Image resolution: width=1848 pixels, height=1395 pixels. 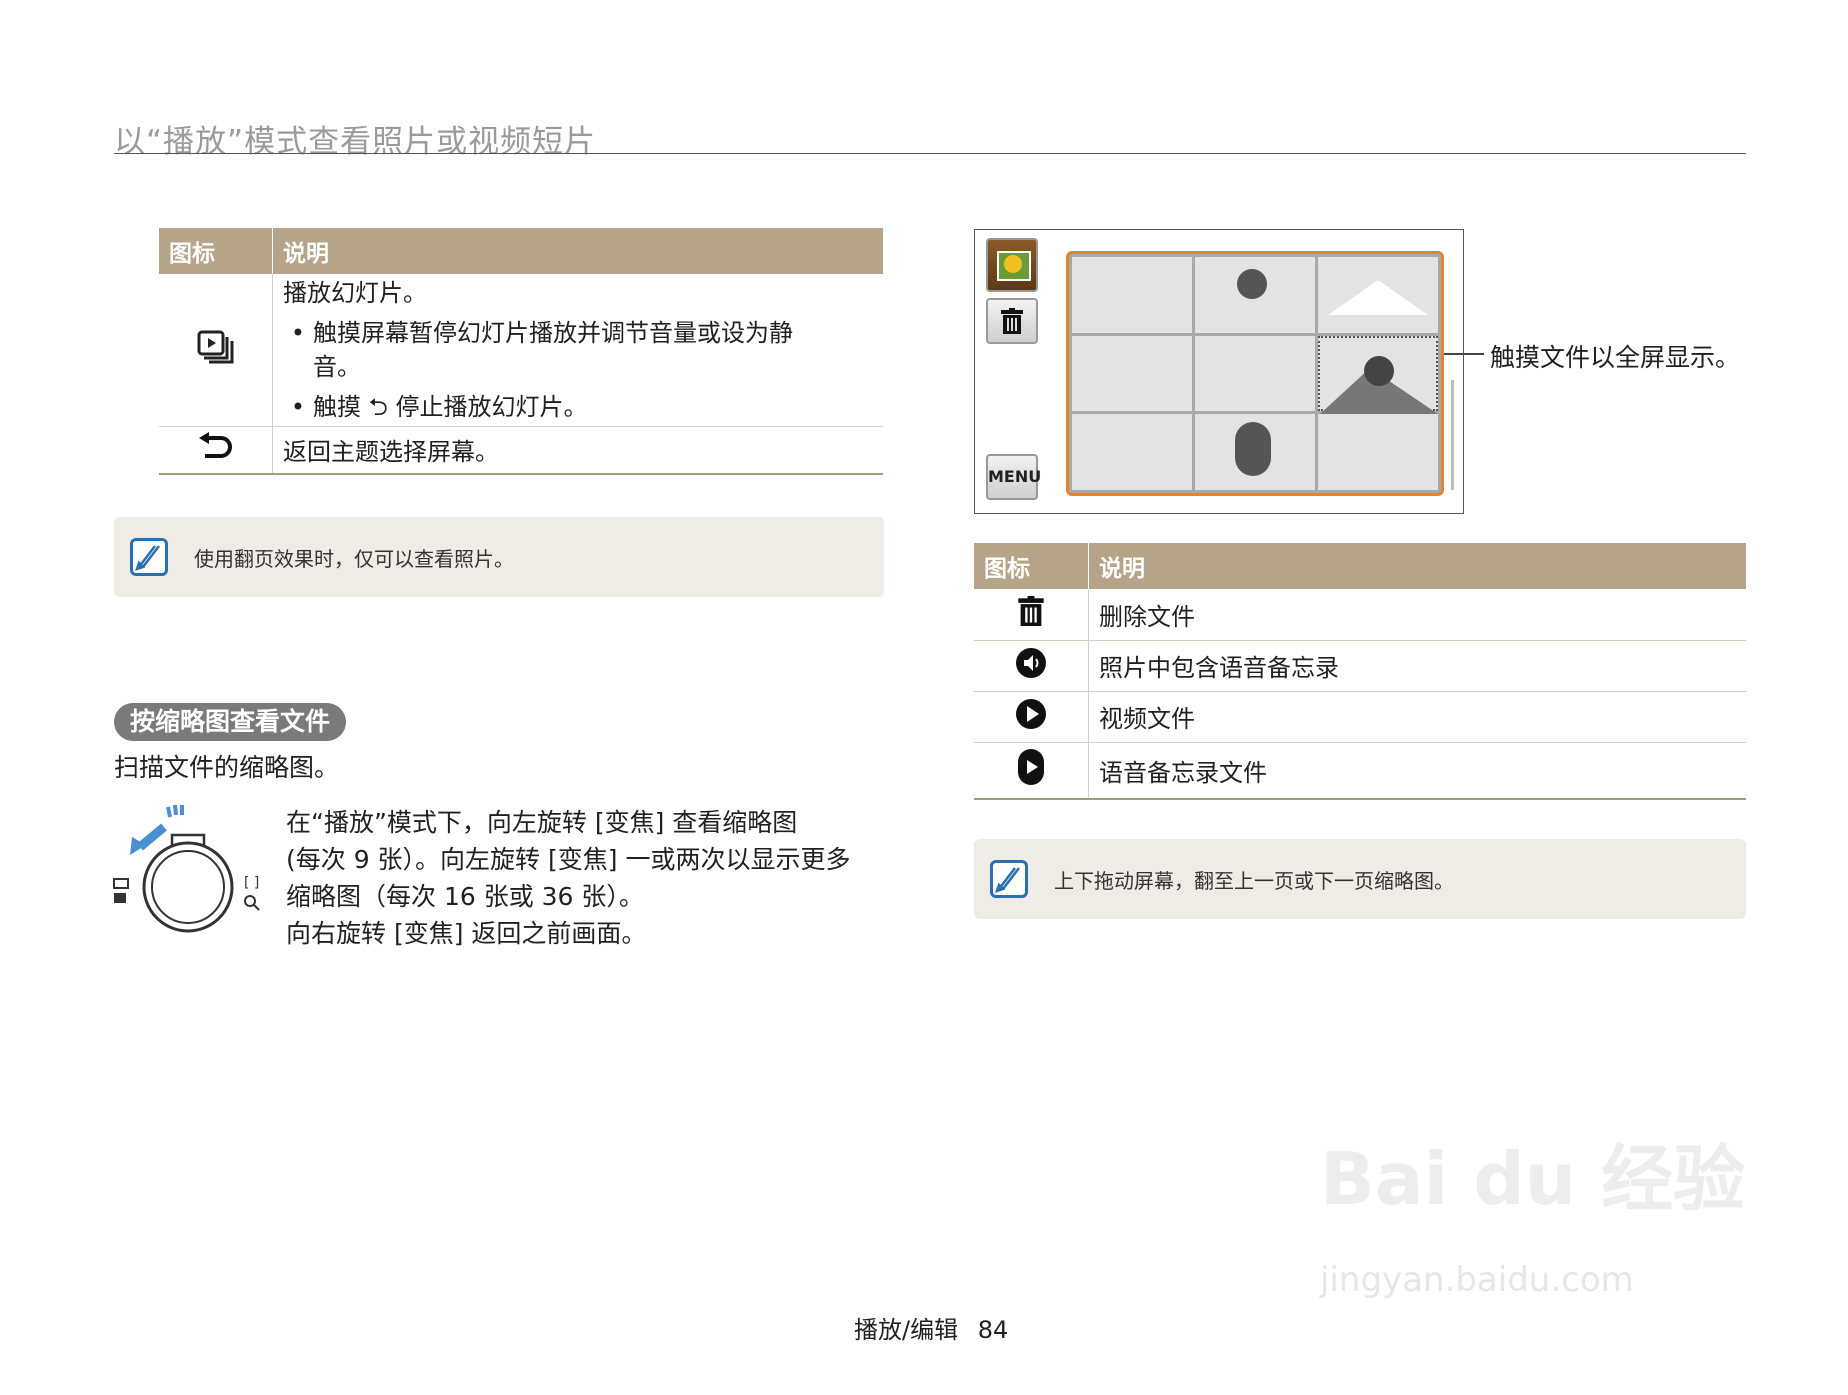 I want to click on page-footer: 播放/编辑 84, so click(x=931, y=1327).